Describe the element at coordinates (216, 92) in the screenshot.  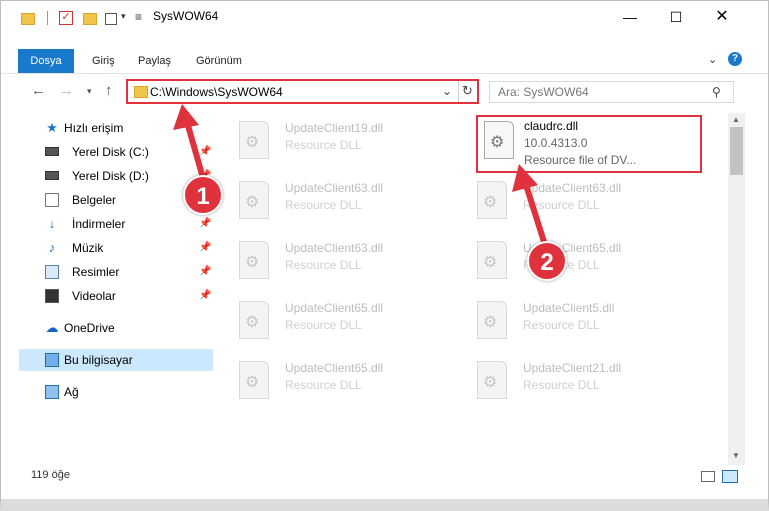
I see `address-path: C:\Windows\SysWOW64` at that location.